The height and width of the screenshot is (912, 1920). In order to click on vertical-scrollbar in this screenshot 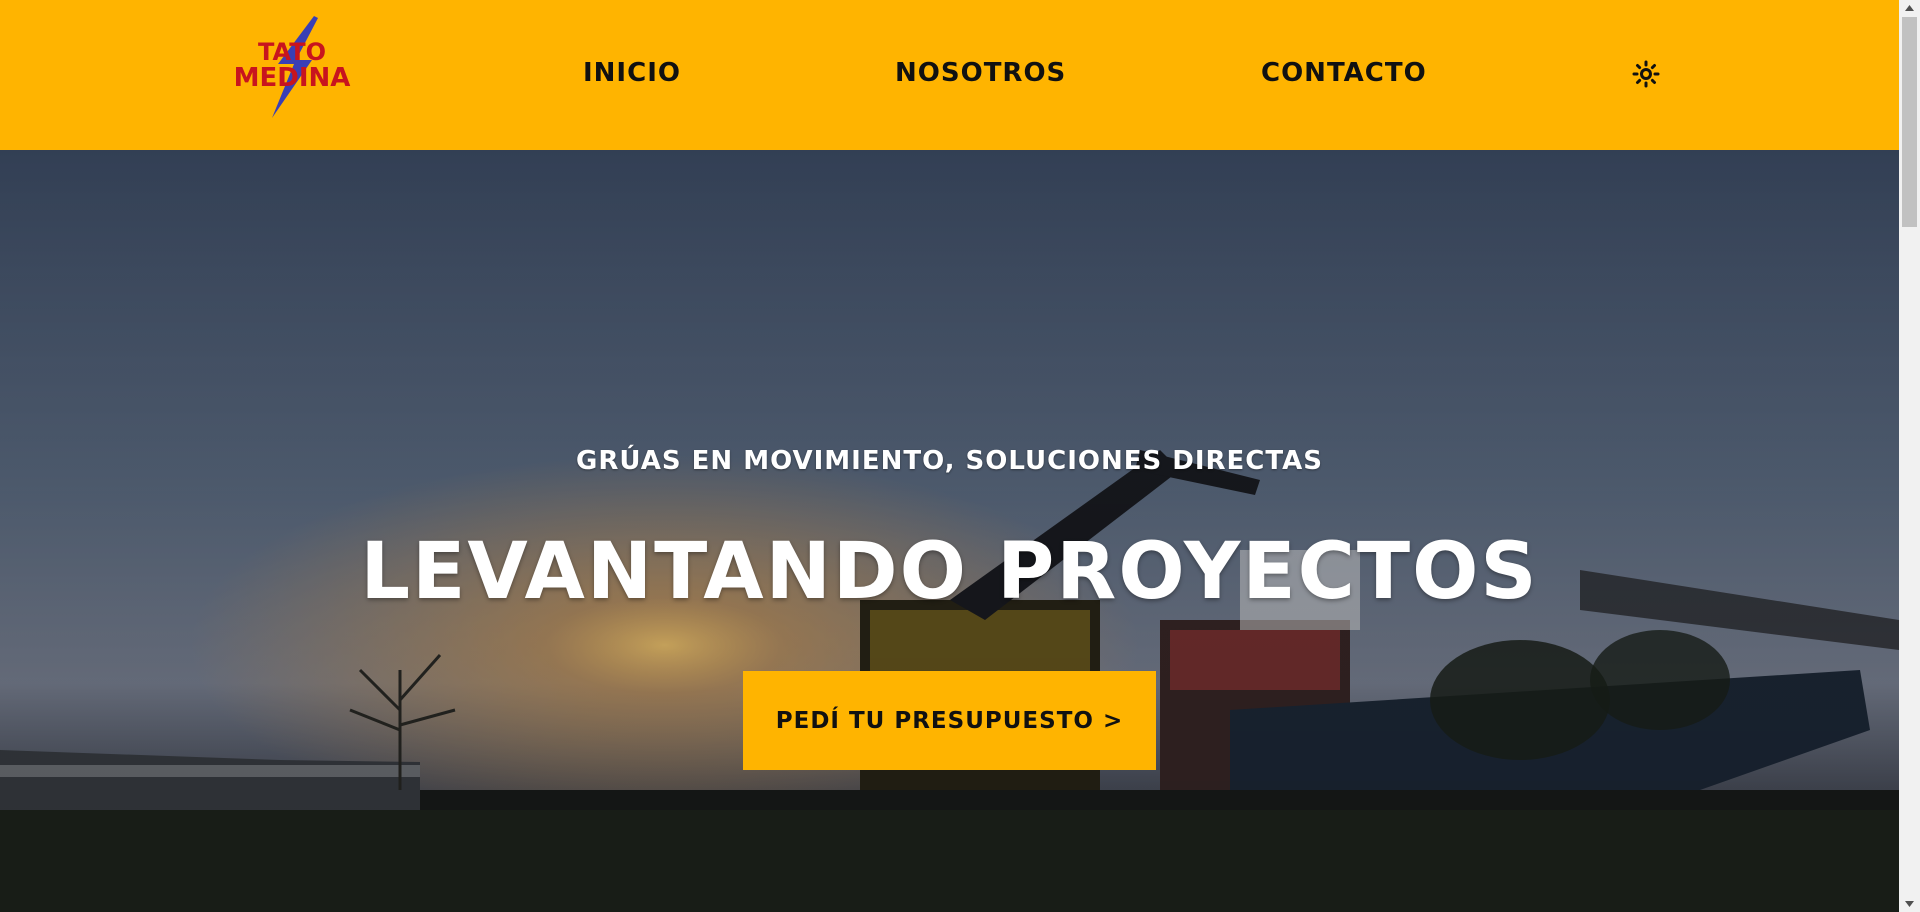, I will do `click(1909, 456)`.